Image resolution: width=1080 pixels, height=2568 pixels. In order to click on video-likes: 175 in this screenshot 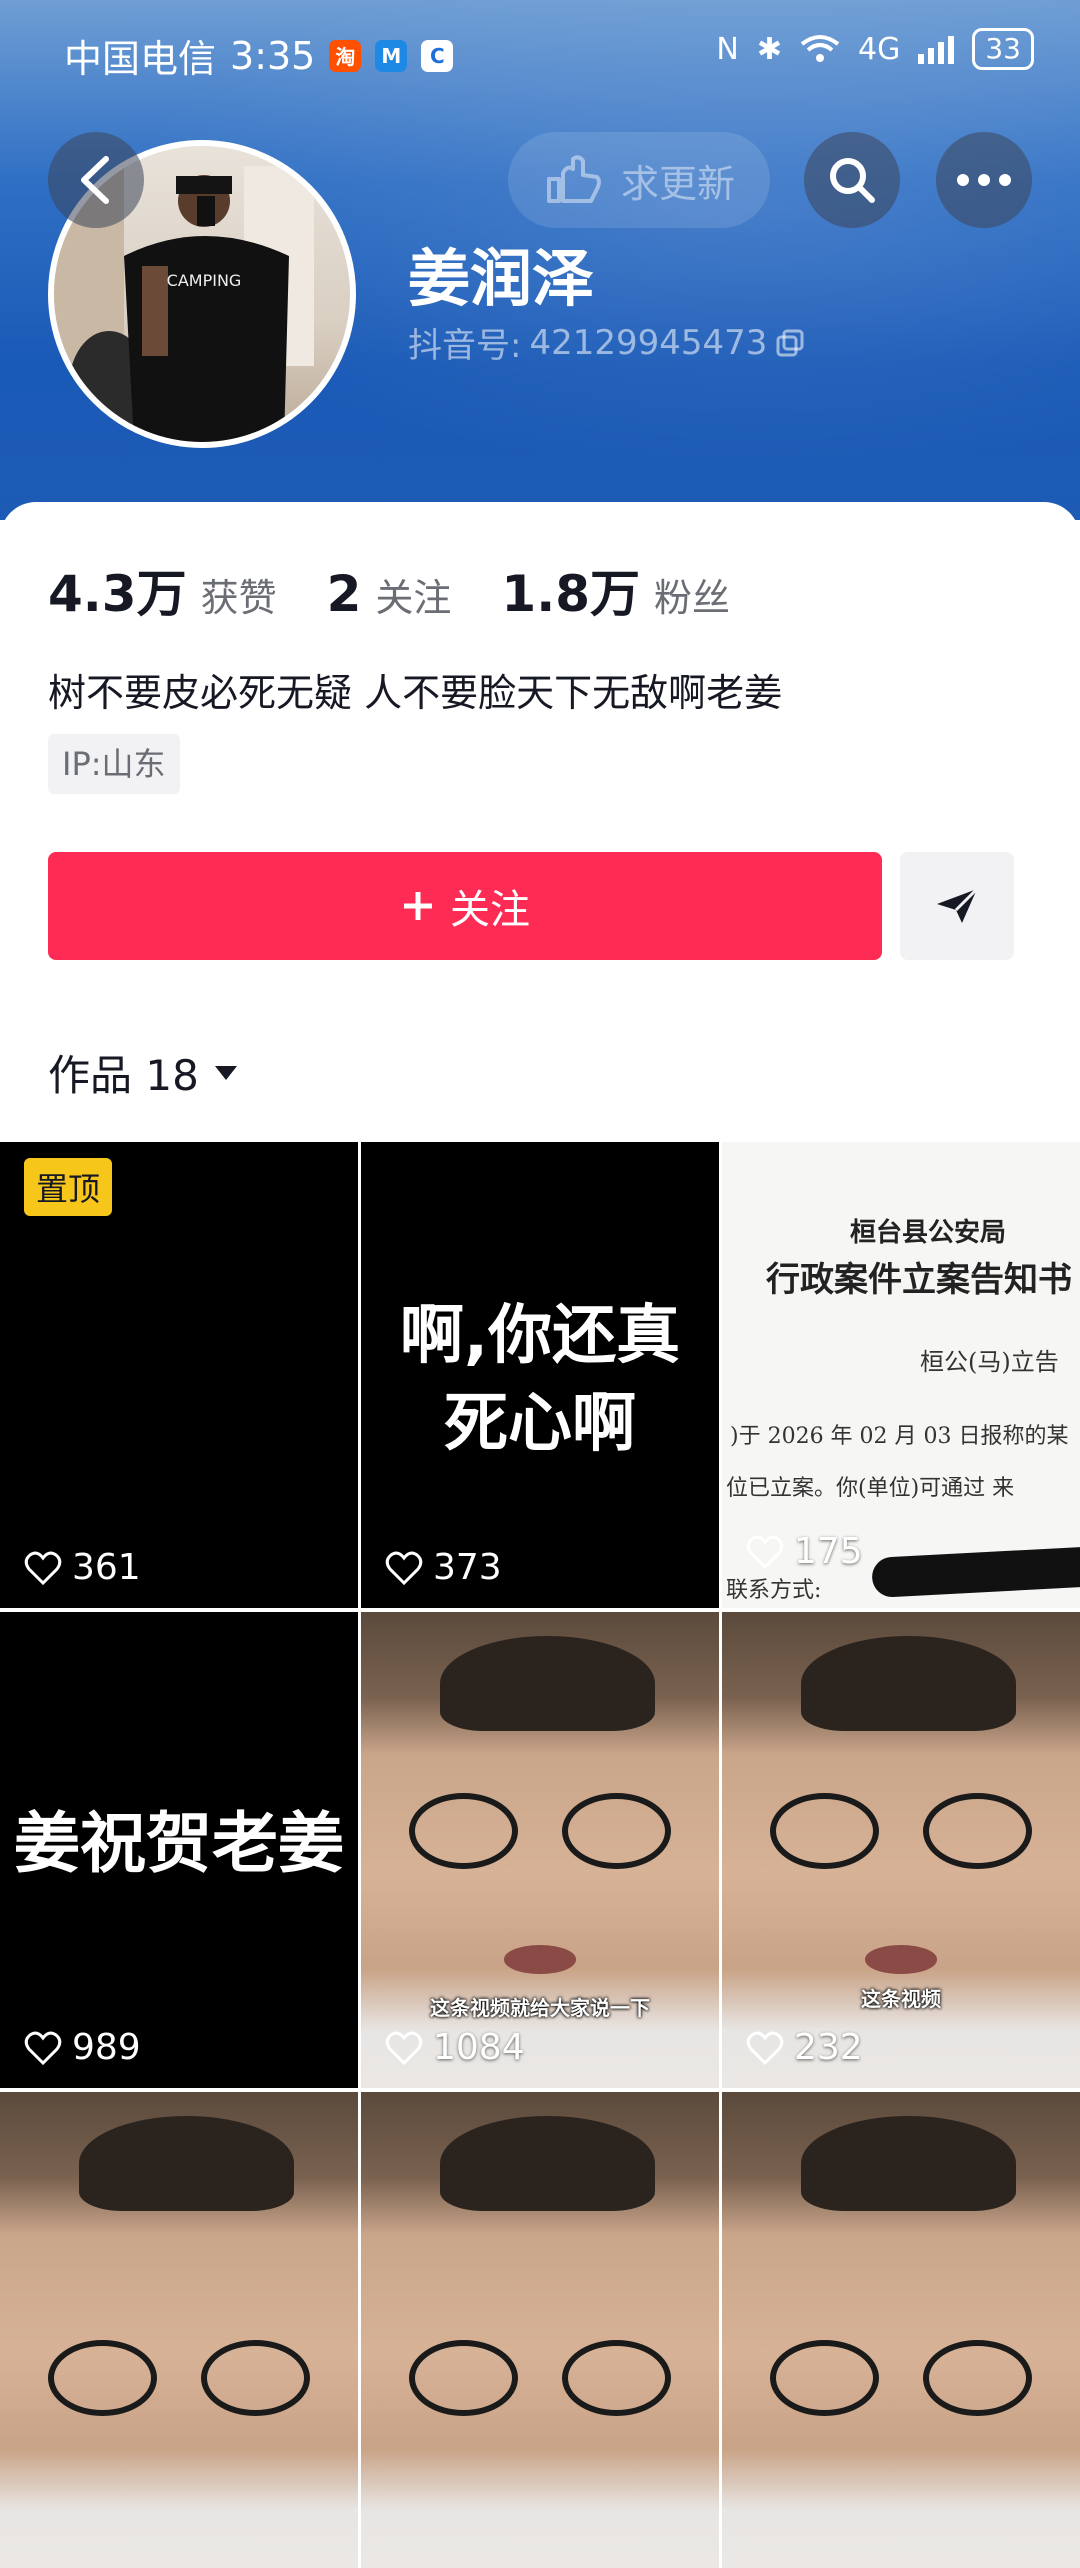, I will do `click(804, 1551)`.